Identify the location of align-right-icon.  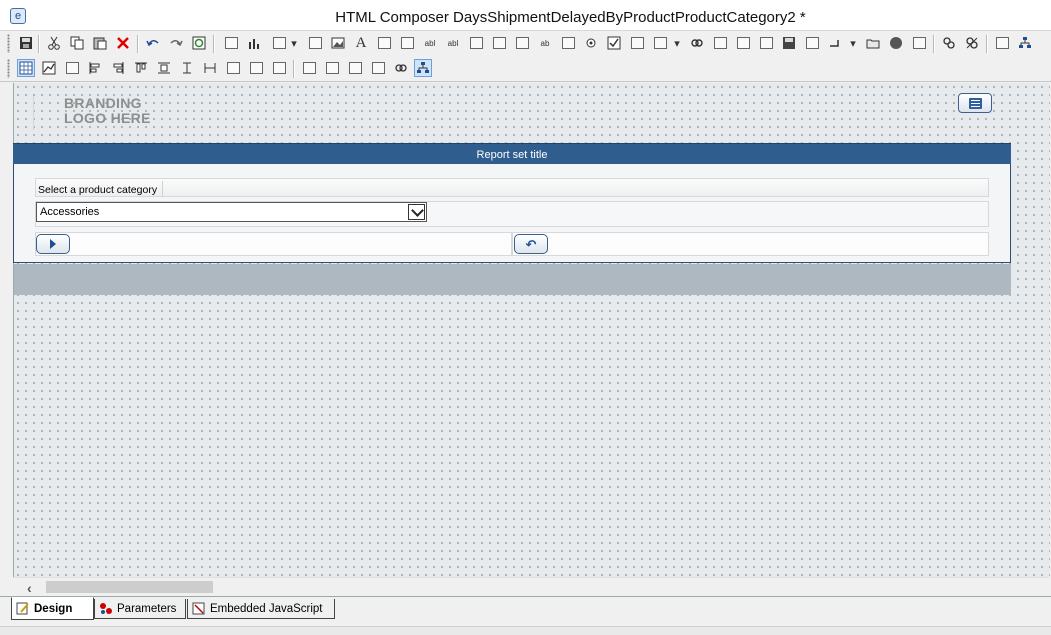
(118, 68).